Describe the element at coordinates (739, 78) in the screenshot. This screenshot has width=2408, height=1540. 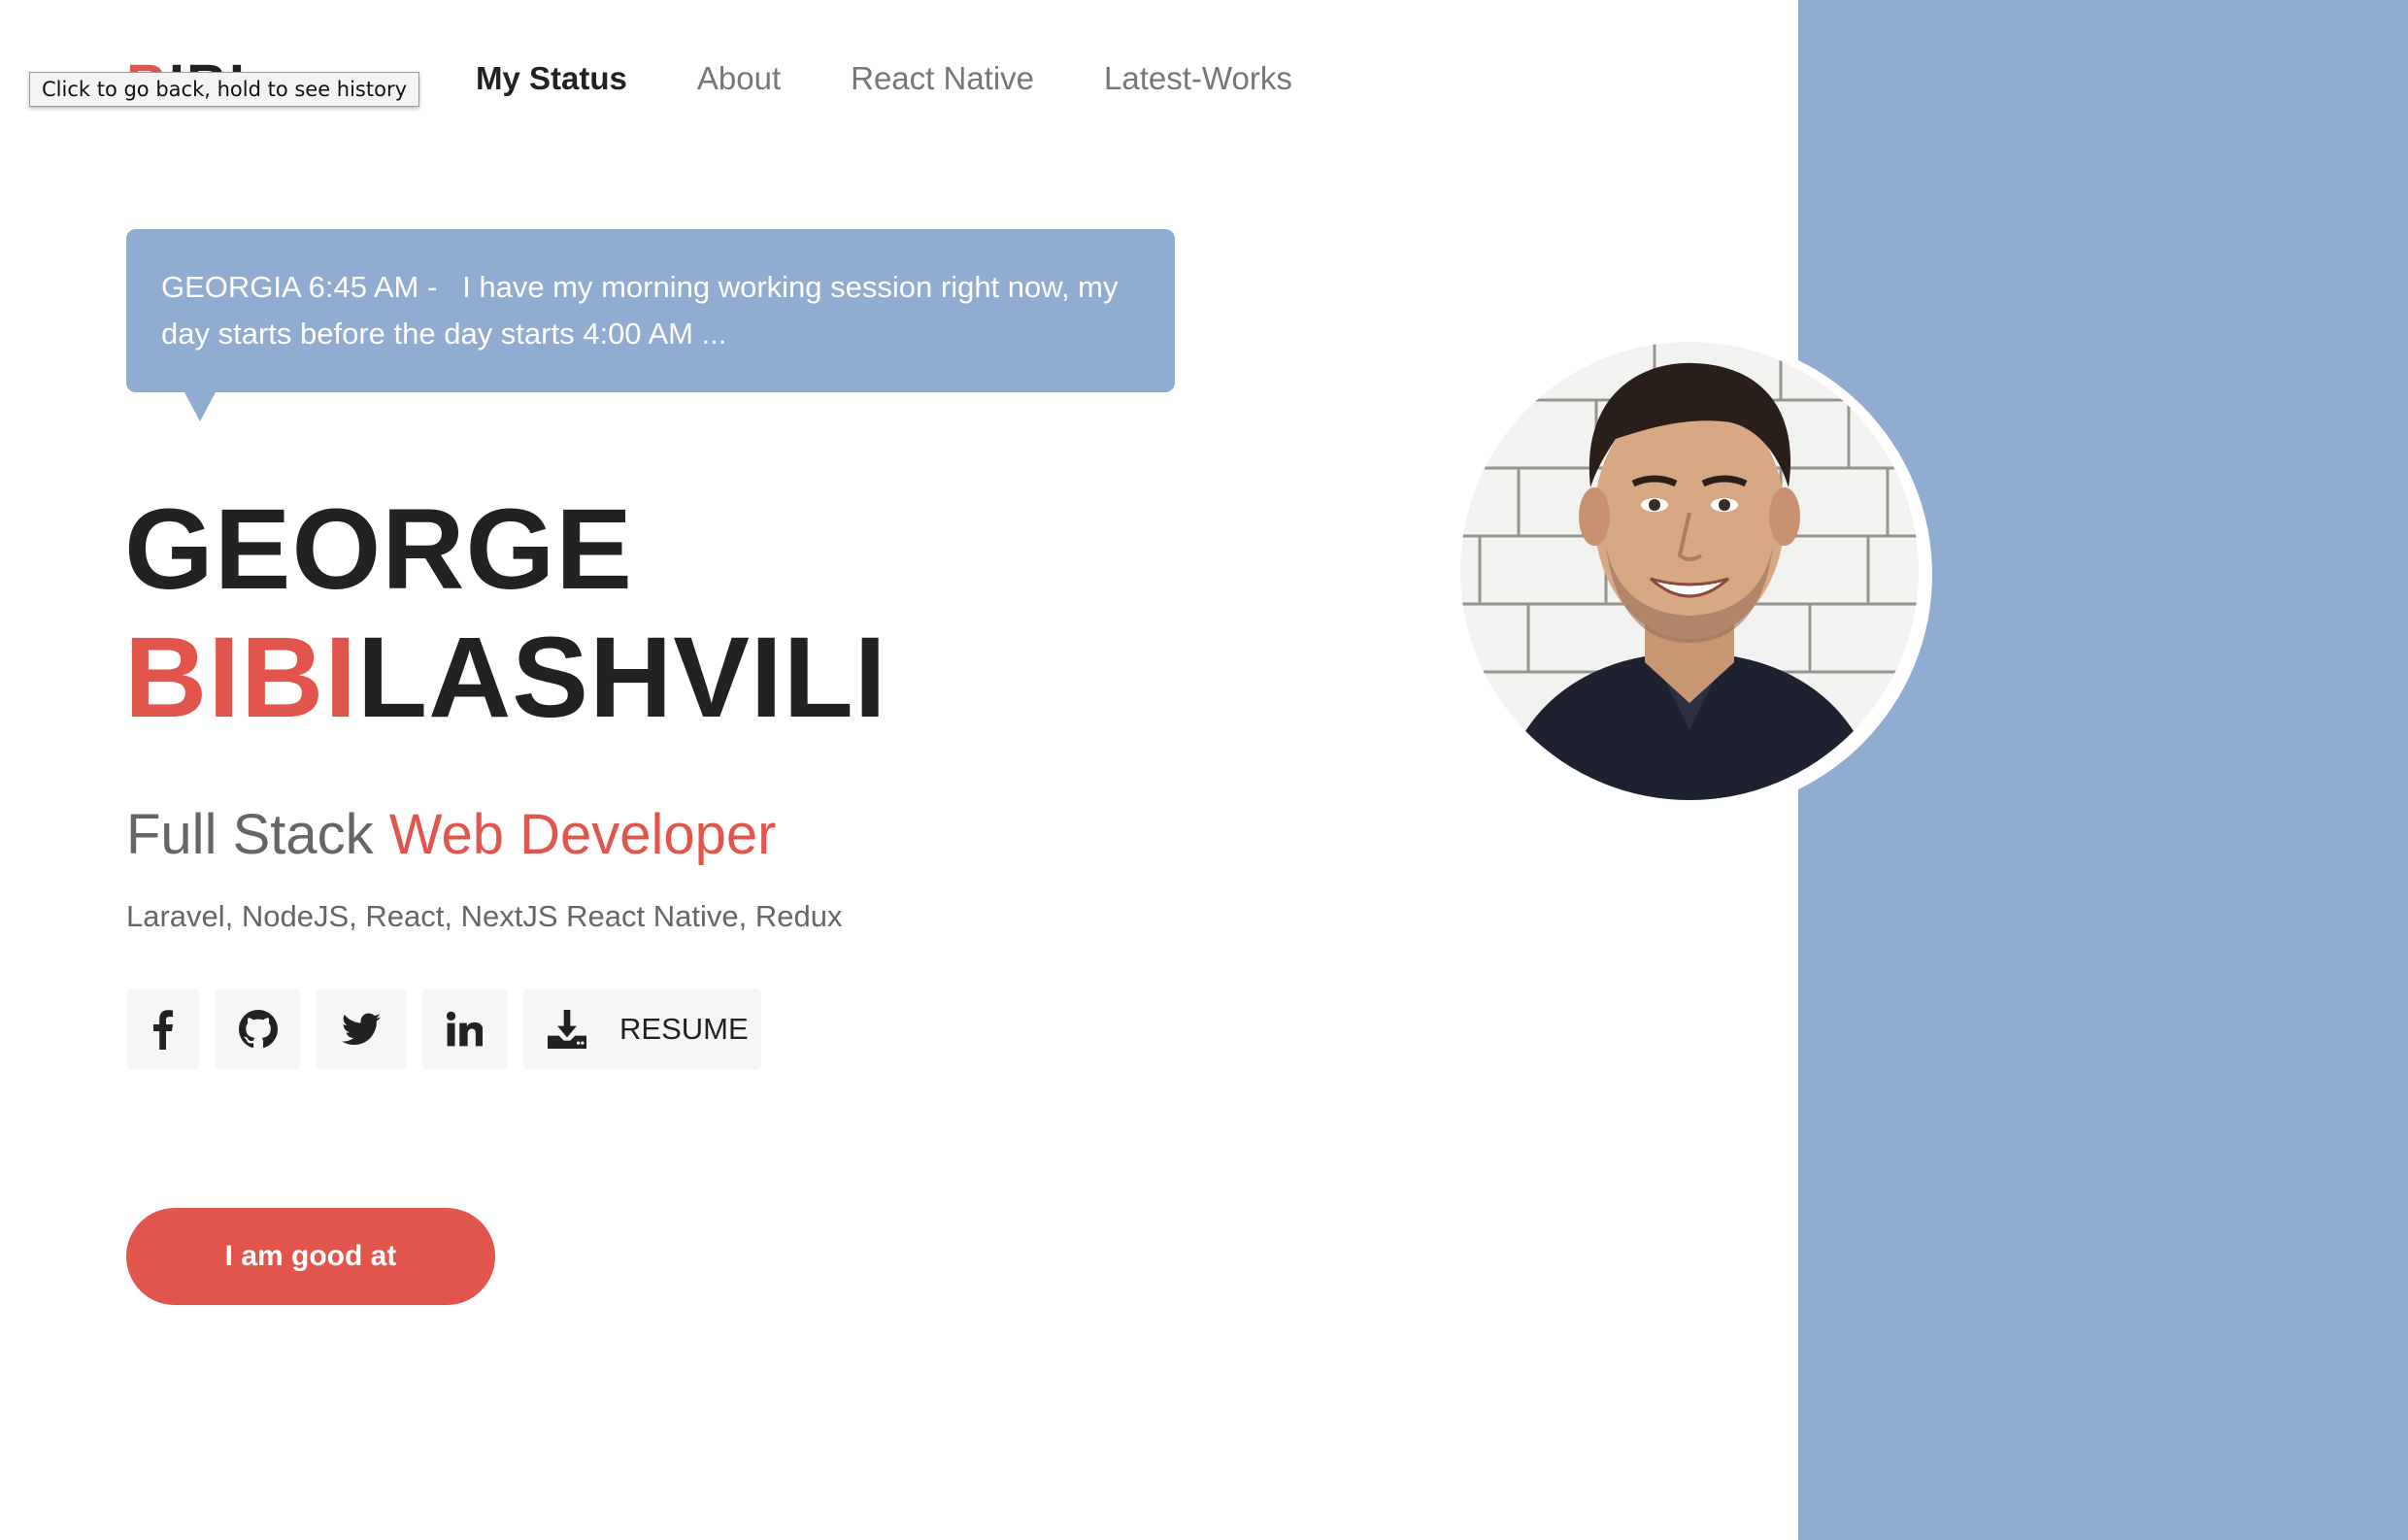
I see `nav-about: About` at that location.